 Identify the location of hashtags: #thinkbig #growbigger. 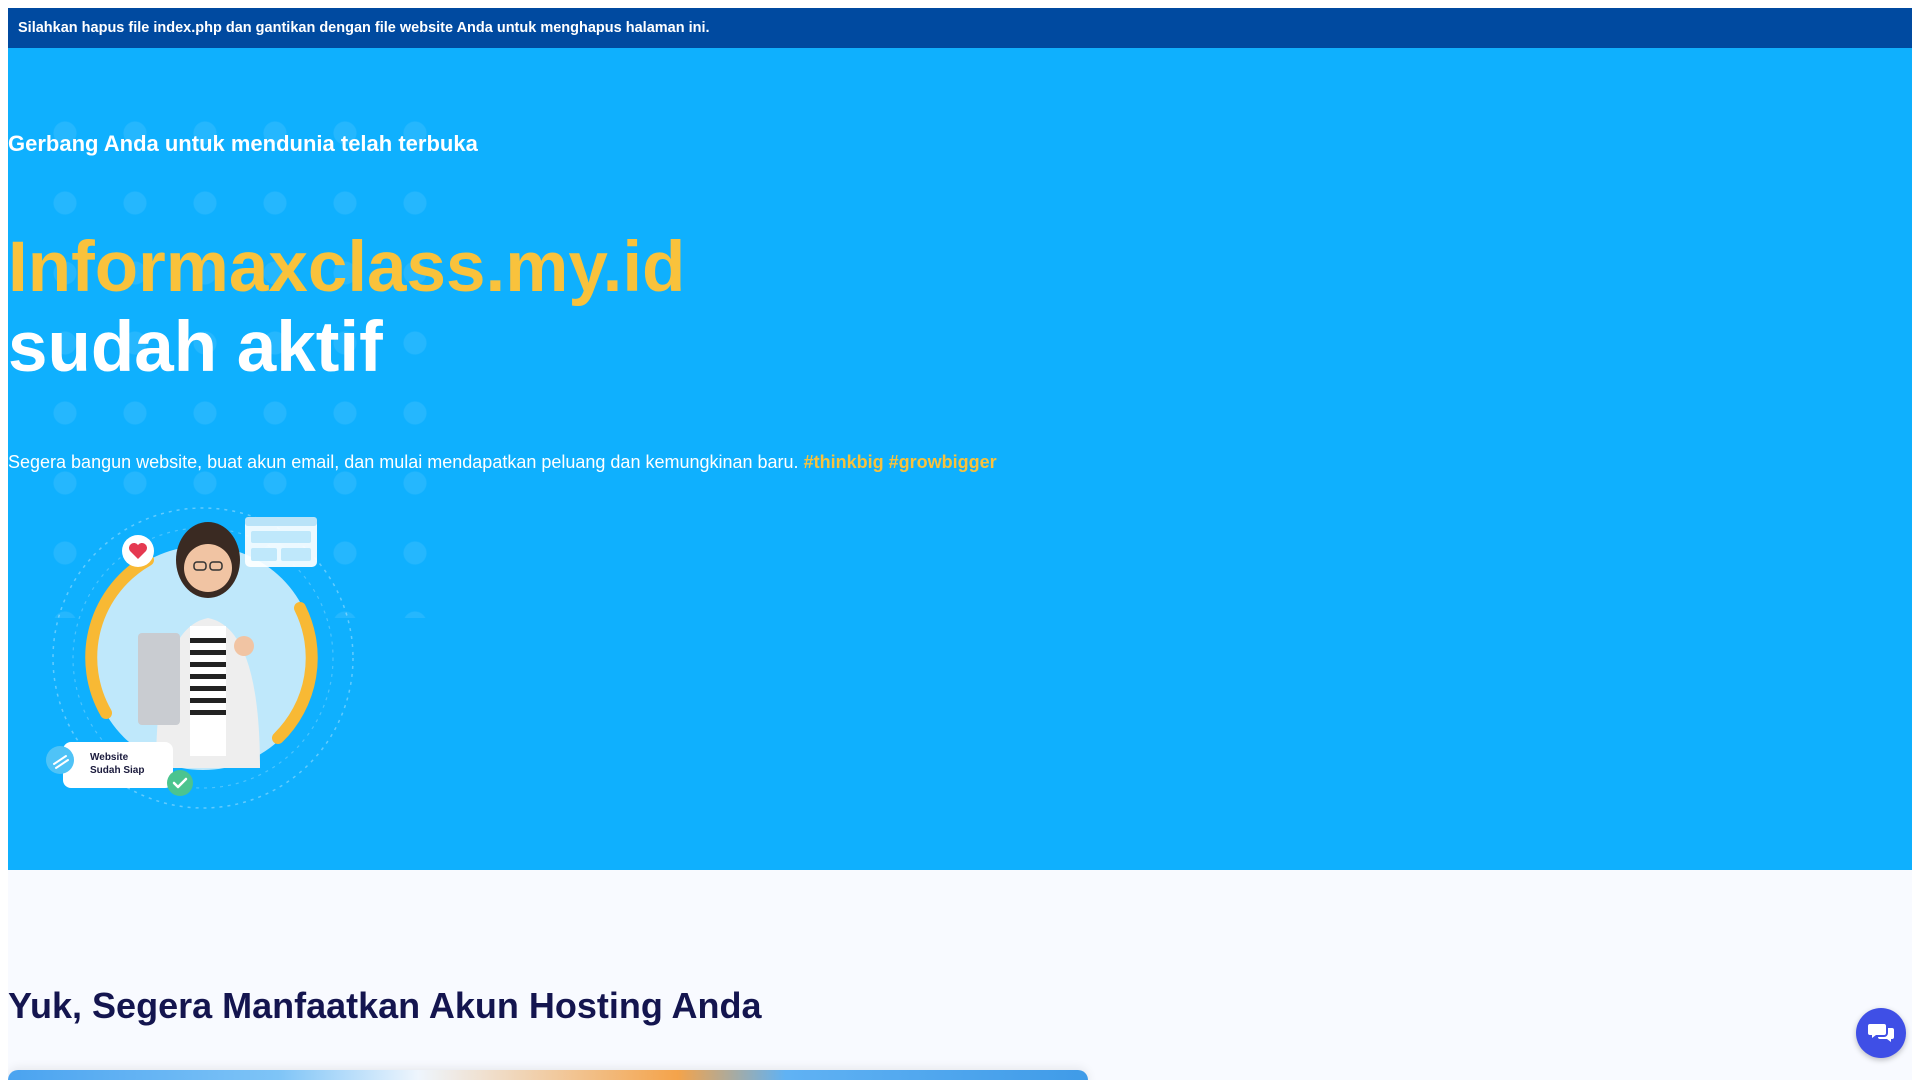
(900, 462).